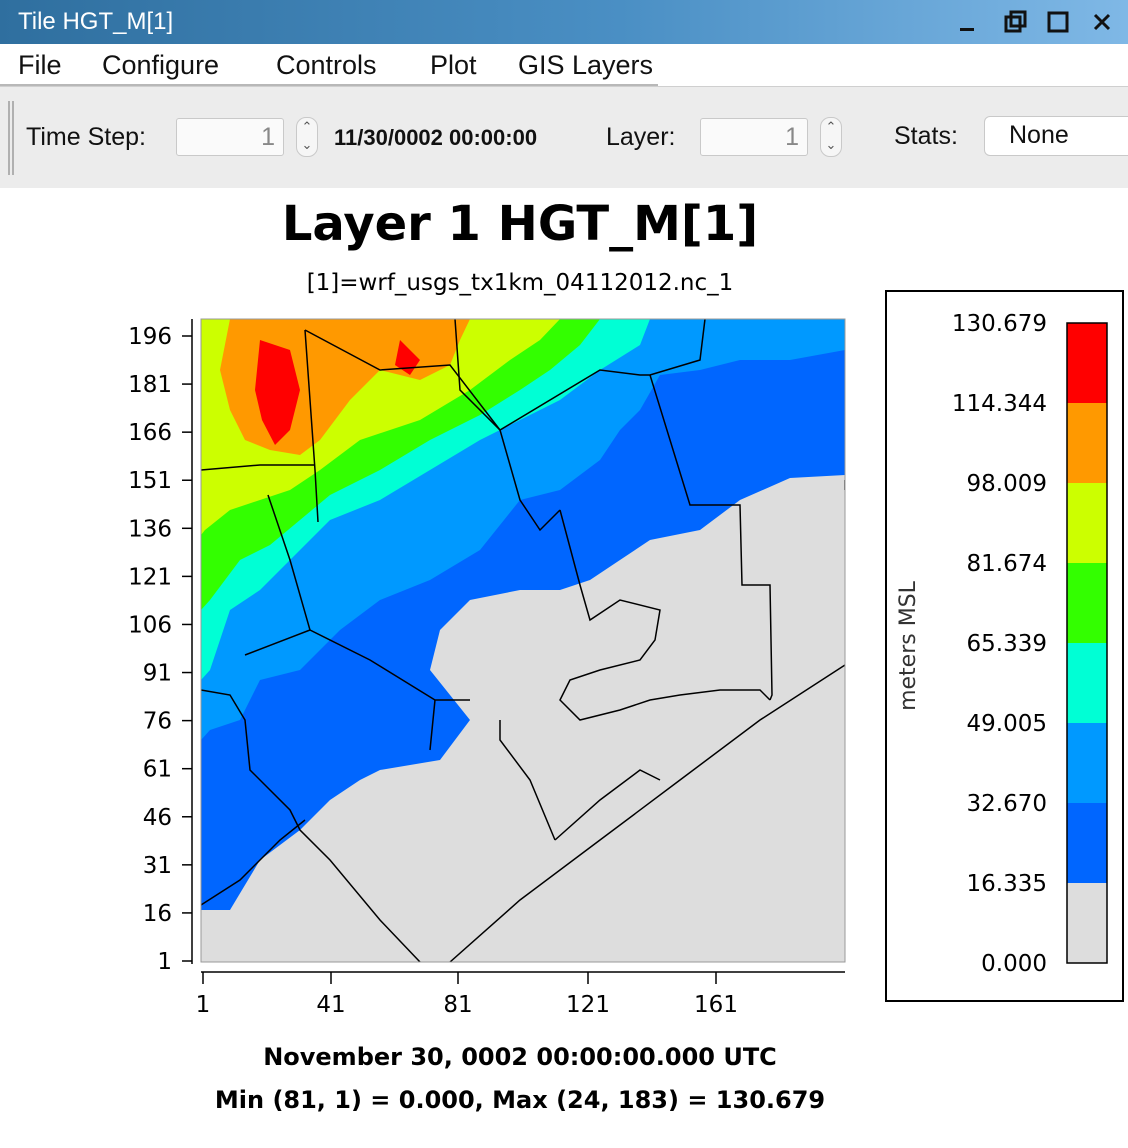 The image size is (1128, 1148). What do you see at coordinates (150, 481) in the screenshot?
I see `y-tick-label: 151` at bounding box center [150, 481].